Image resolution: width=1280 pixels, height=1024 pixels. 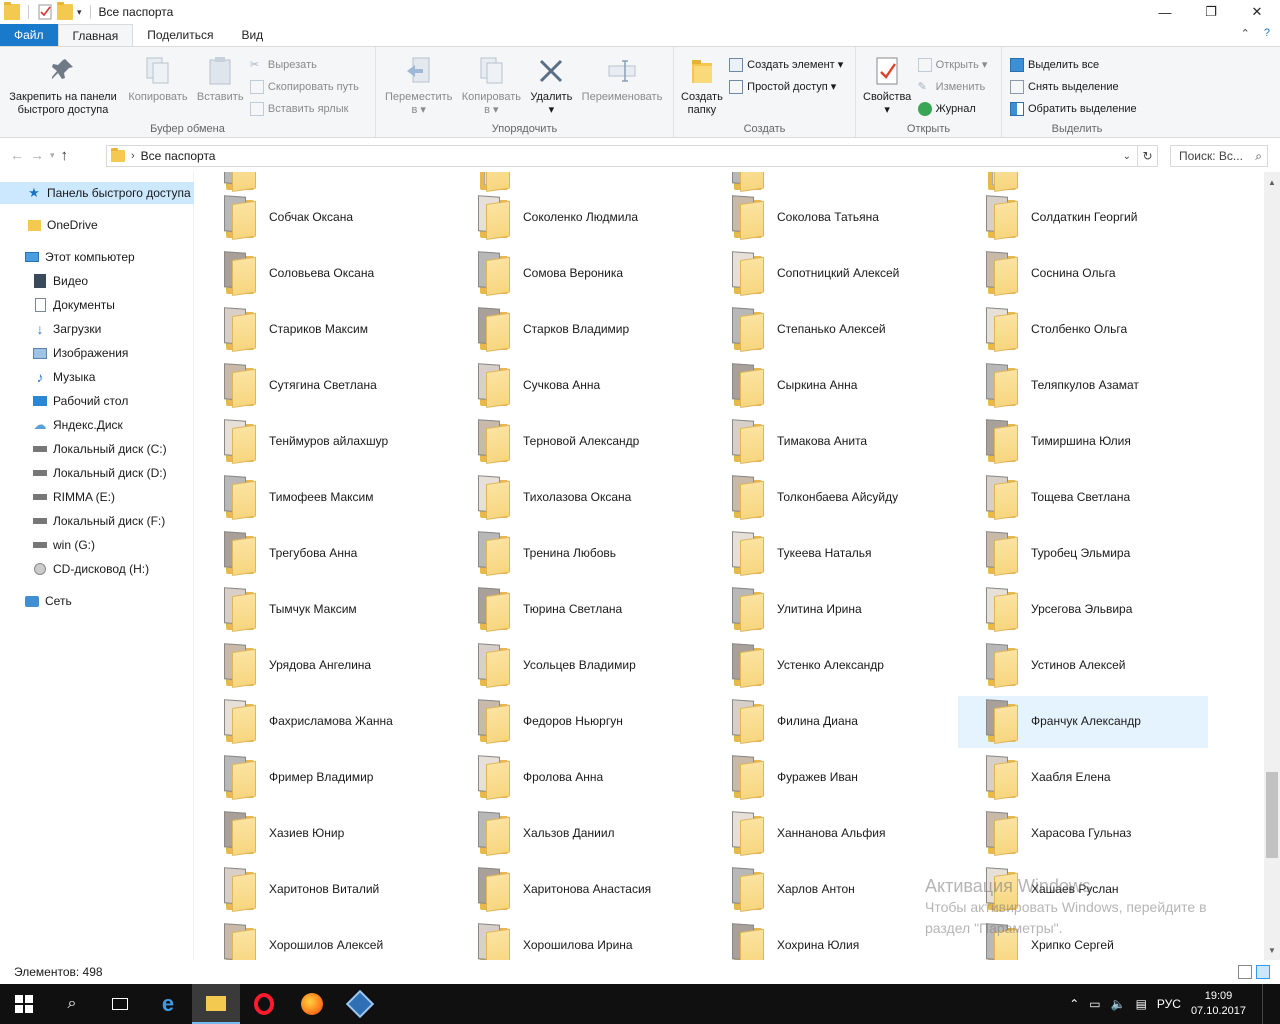 What do you see at coordinates (97, 257) in the screenshot?
I see `nav-this-pc: Этот компьютер` at bounding box center [97, 257].